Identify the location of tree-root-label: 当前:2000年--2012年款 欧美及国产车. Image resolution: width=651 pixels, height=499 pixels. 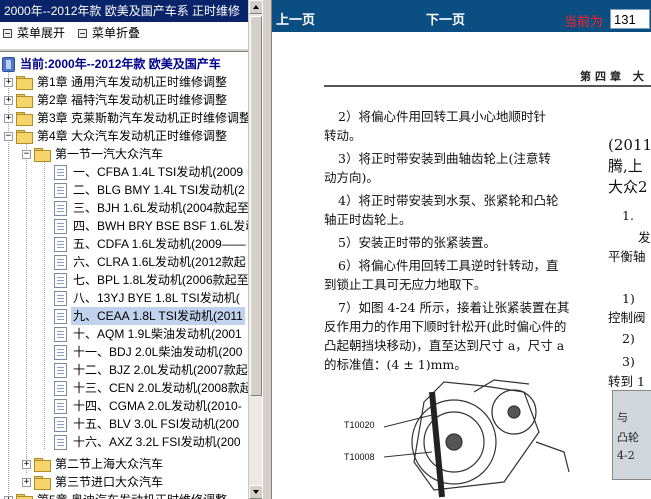
(120, 64).